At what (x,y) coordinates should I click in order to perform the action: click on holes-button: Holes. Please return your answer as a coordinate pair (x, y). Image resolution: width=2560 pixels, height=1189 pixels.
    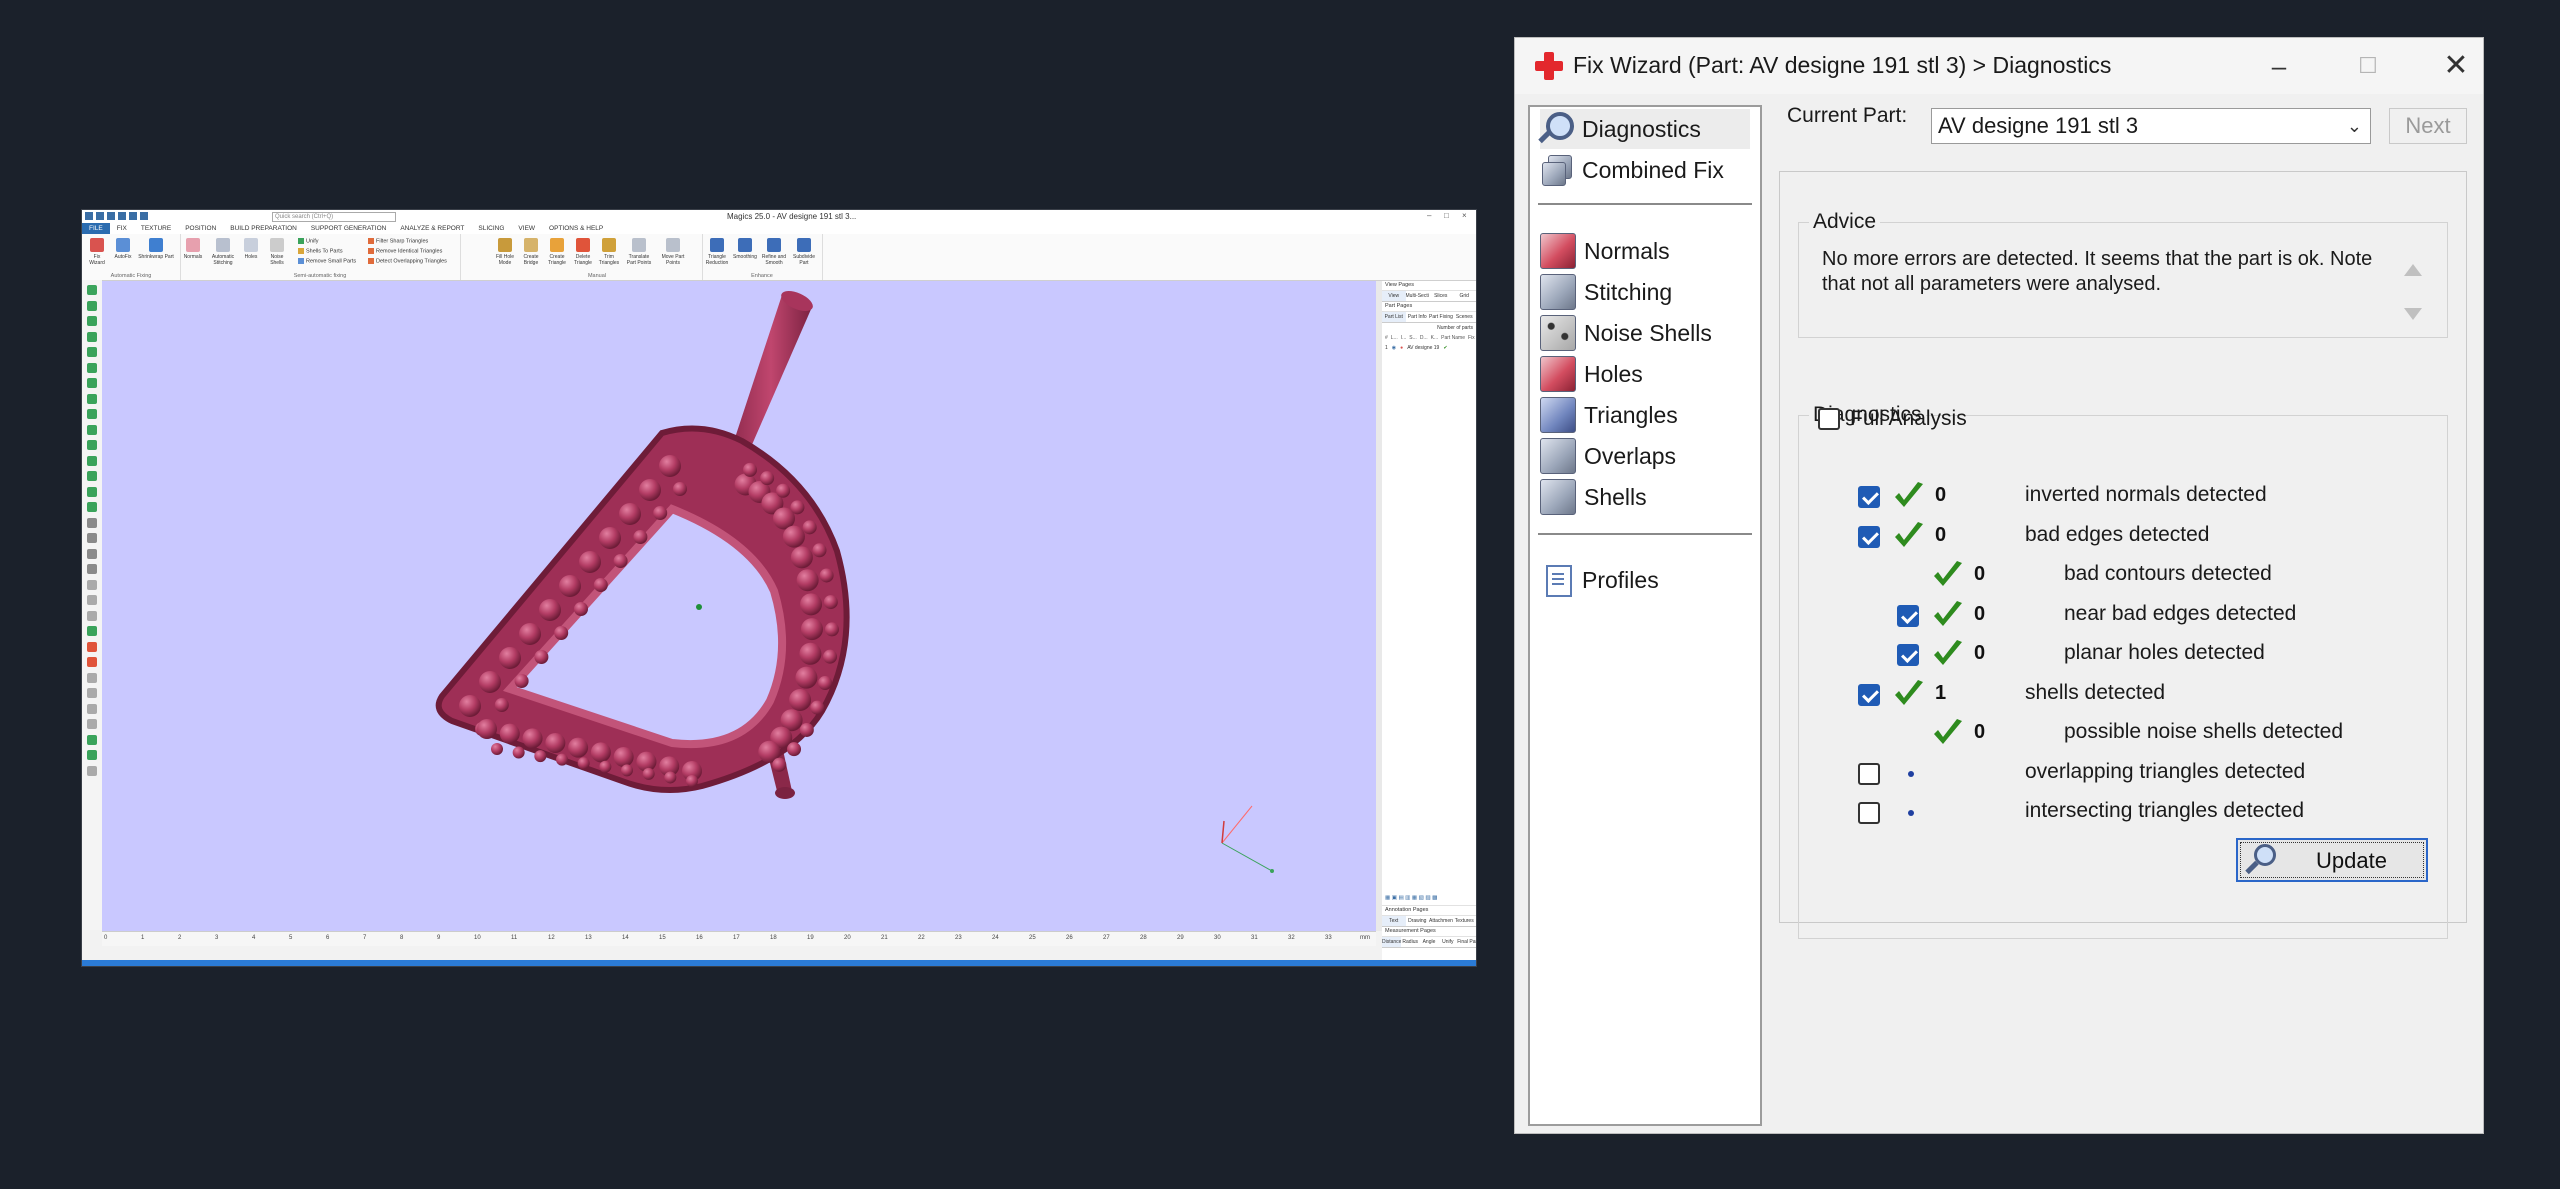
    Looking at the image, I should click on (251, 249).